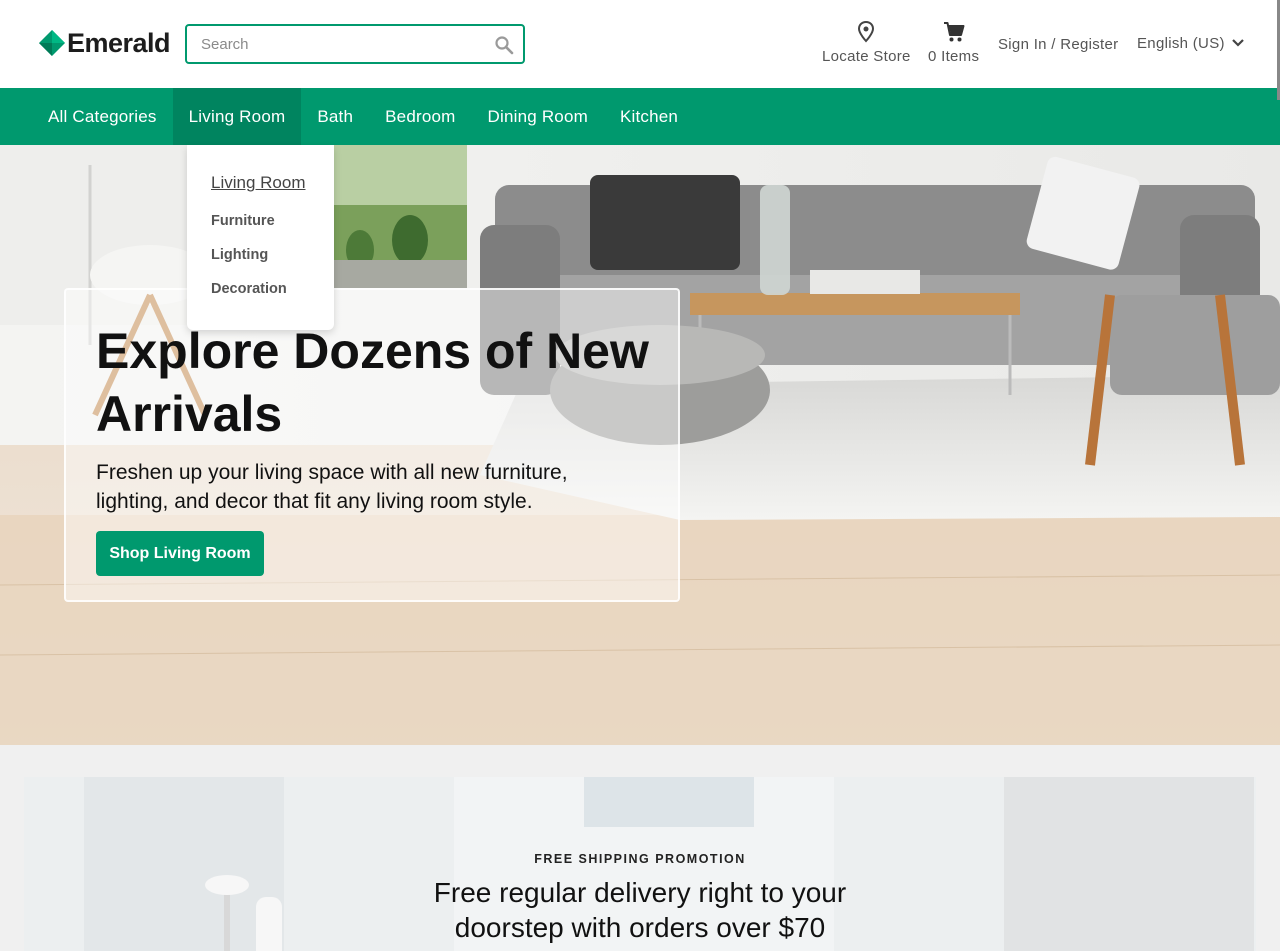  Describe the element at coordinates (243, 221) in the screenshot. I see `dropdown-item-furniture: Furniture` at that location.